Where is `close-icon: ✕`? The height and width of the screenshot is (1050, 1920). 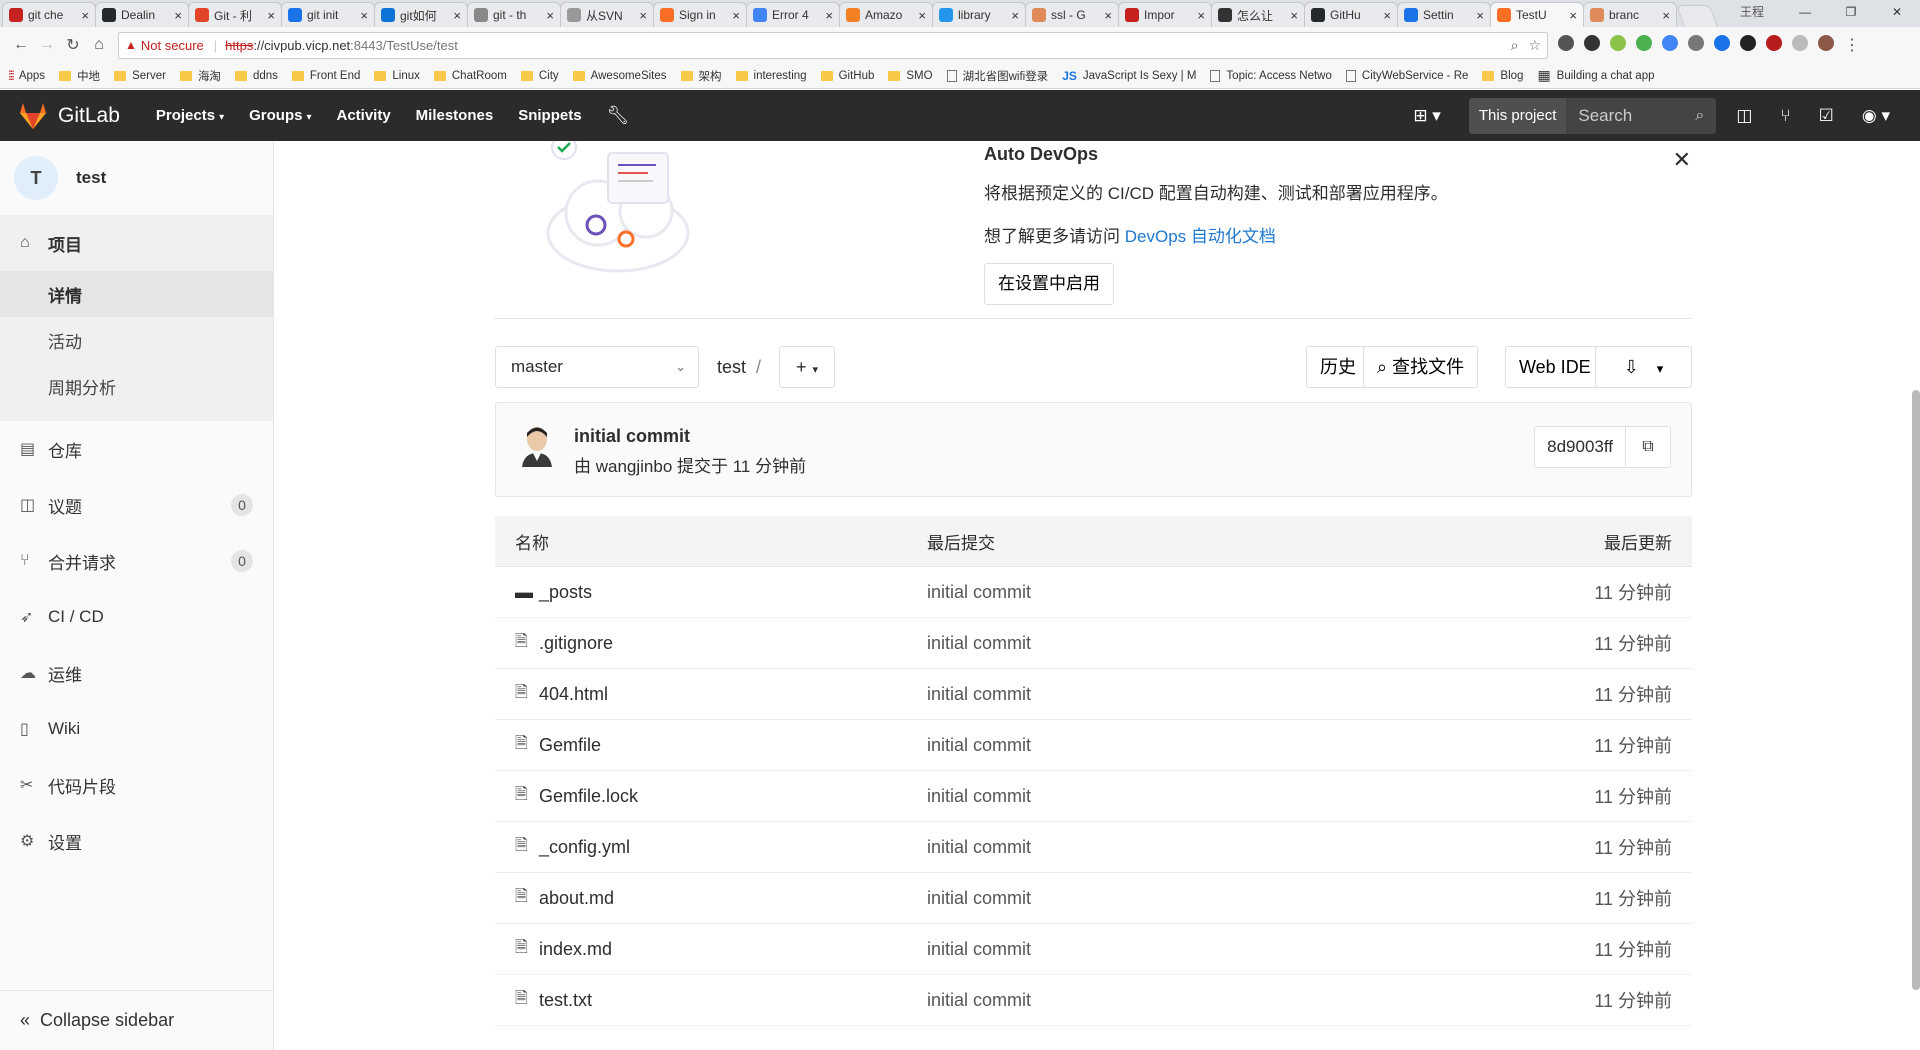 close-icon: ✕ is located at coordinates (1682, 160).